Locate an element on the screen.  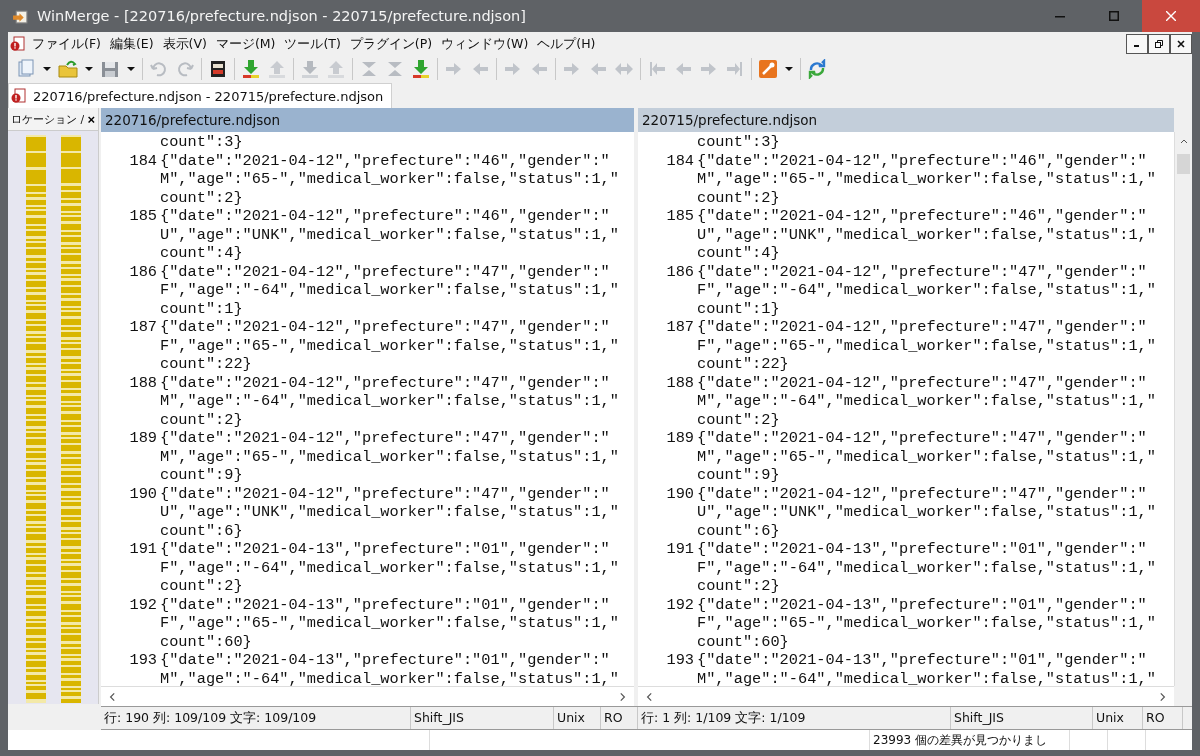
document-tab: 220716/prefecture.ndjson - 220715/prefecture.ndjson is located at coordinates (200, 95).